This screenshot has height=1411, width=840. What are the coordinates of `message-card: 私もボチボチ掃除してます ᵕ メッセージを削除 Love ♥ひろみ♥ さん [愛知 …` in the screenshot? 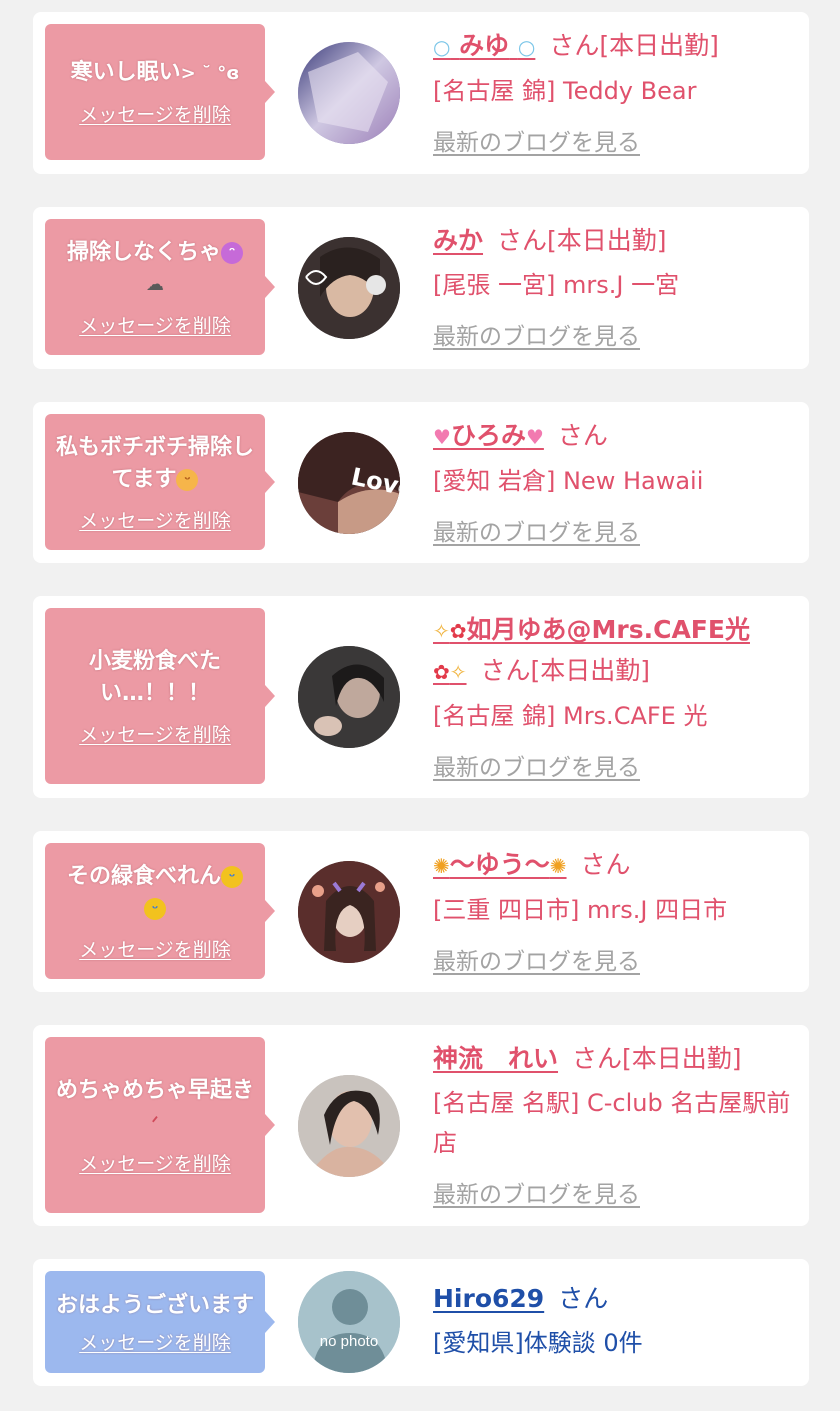 It's located at (421, 482).